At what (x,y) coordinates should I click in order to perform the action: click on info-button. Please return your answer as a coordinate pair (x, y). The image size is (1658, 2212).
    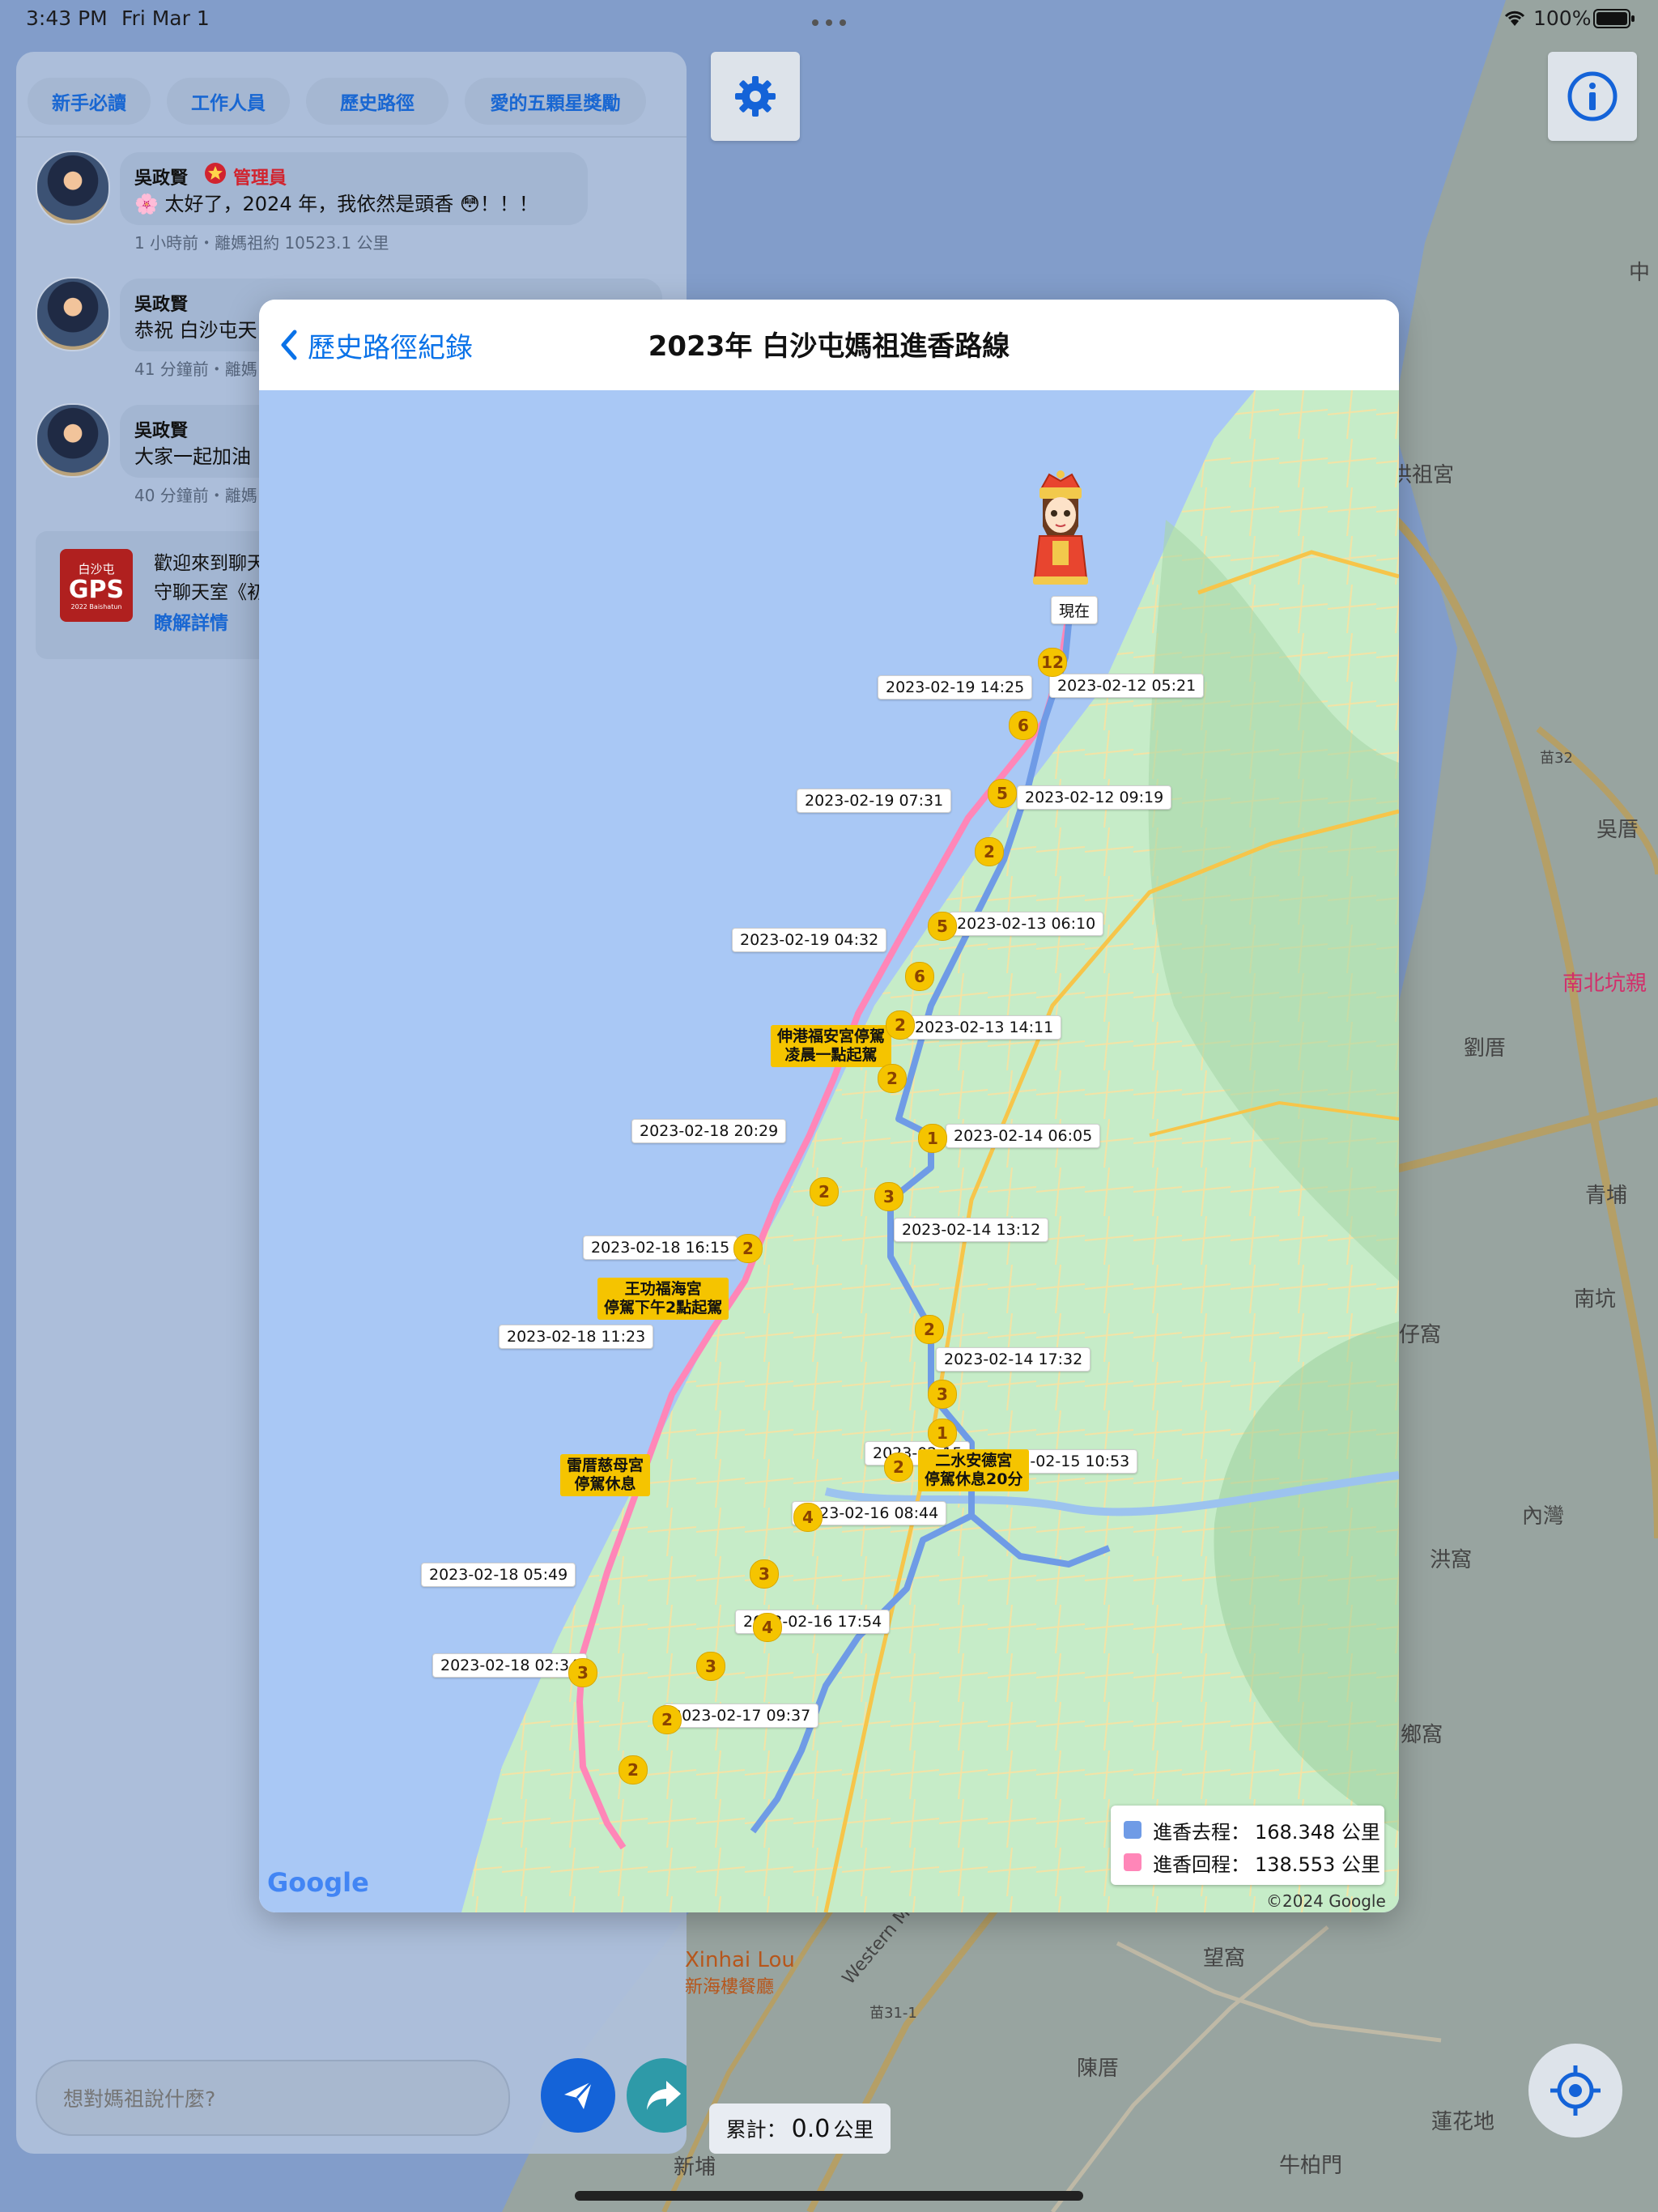
    Looking at the image, I should click on (1592, 97).